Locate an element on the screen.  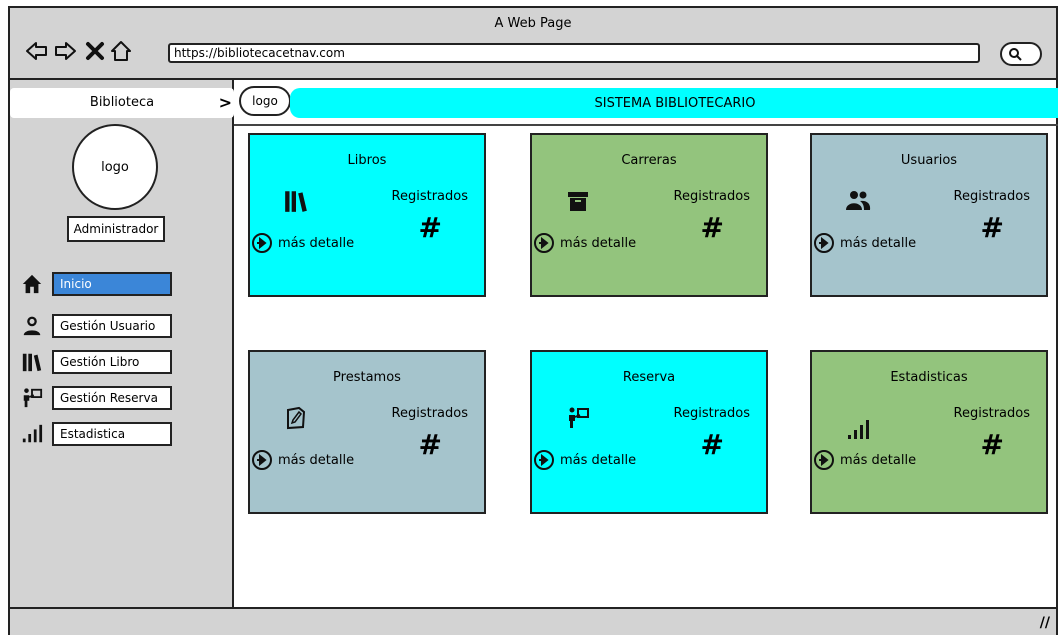
home-button is located at coordinates (121, 51).